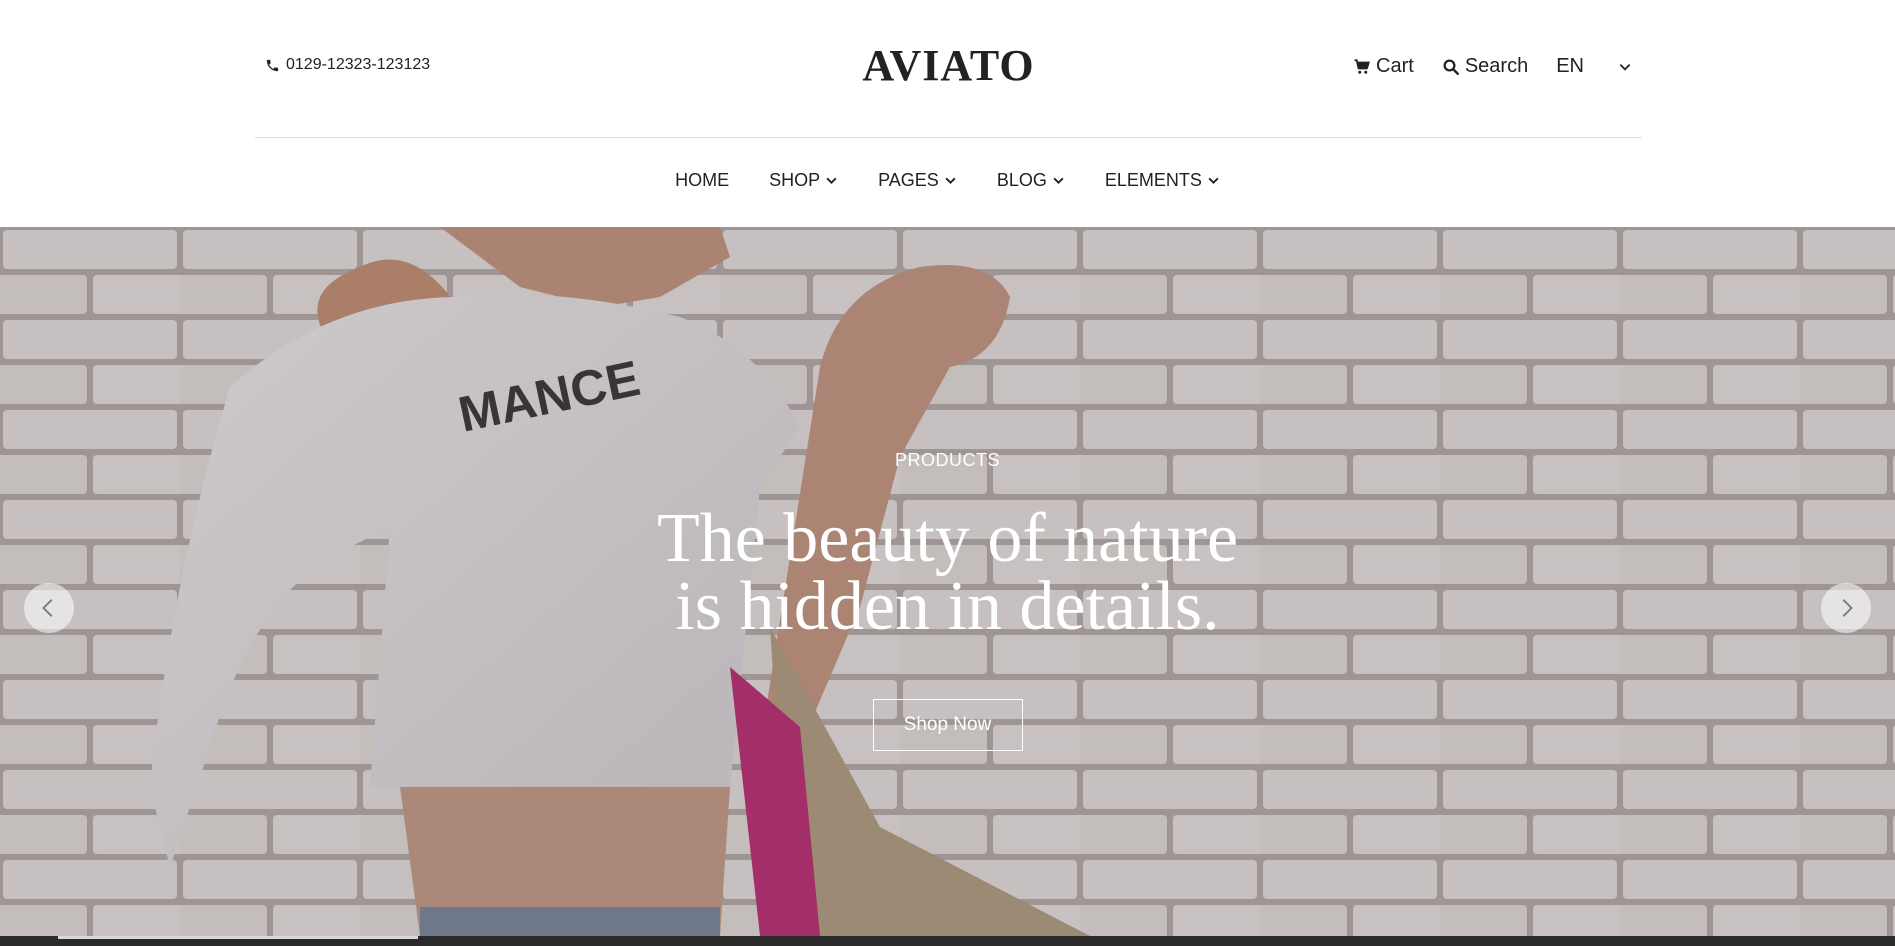  Describe the element at coordinates (238, 937) in the screenshot. I see `slider-progress-indicator` at that location.